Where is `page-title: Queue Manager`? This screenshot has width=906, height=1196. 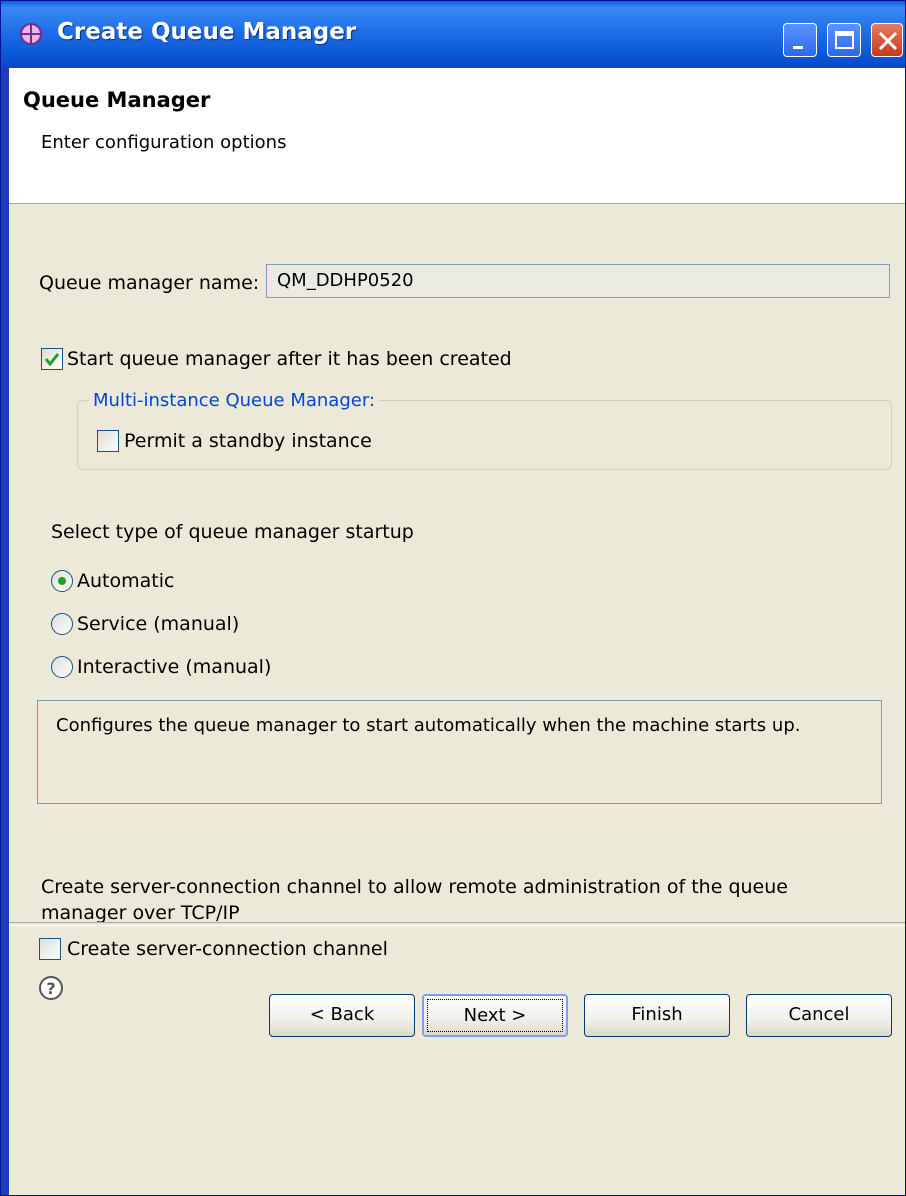
page-title: Queue Manager is located at coordinates (117, 100).